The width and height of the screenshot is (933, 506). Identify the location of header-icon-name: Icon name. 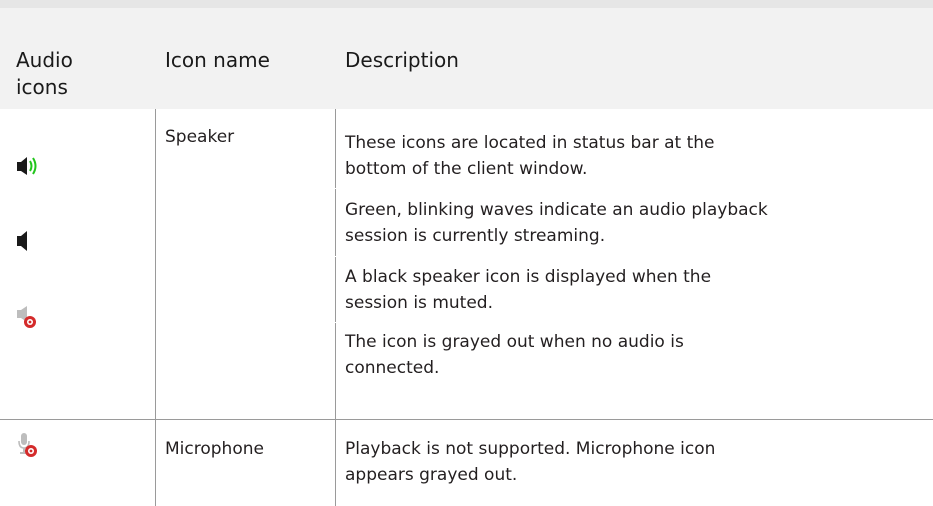
(217, 60).